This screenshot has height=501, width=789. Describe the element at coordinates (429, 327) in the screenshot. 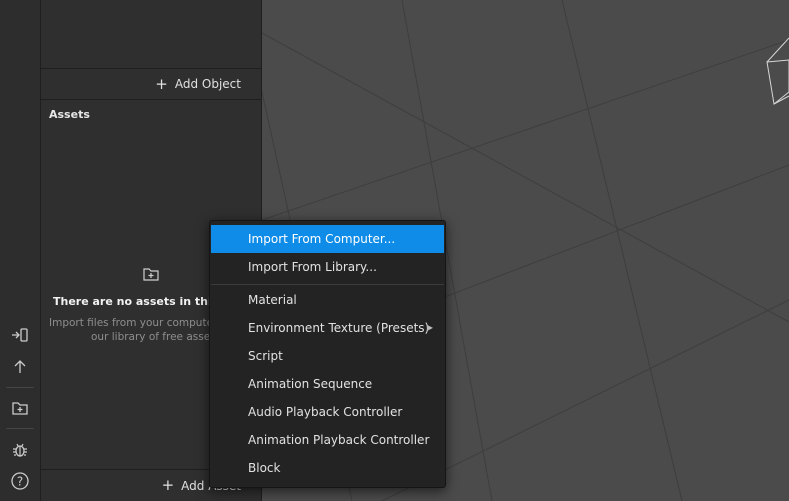

I see `submenu-arrow-icon: ▶` at that location.